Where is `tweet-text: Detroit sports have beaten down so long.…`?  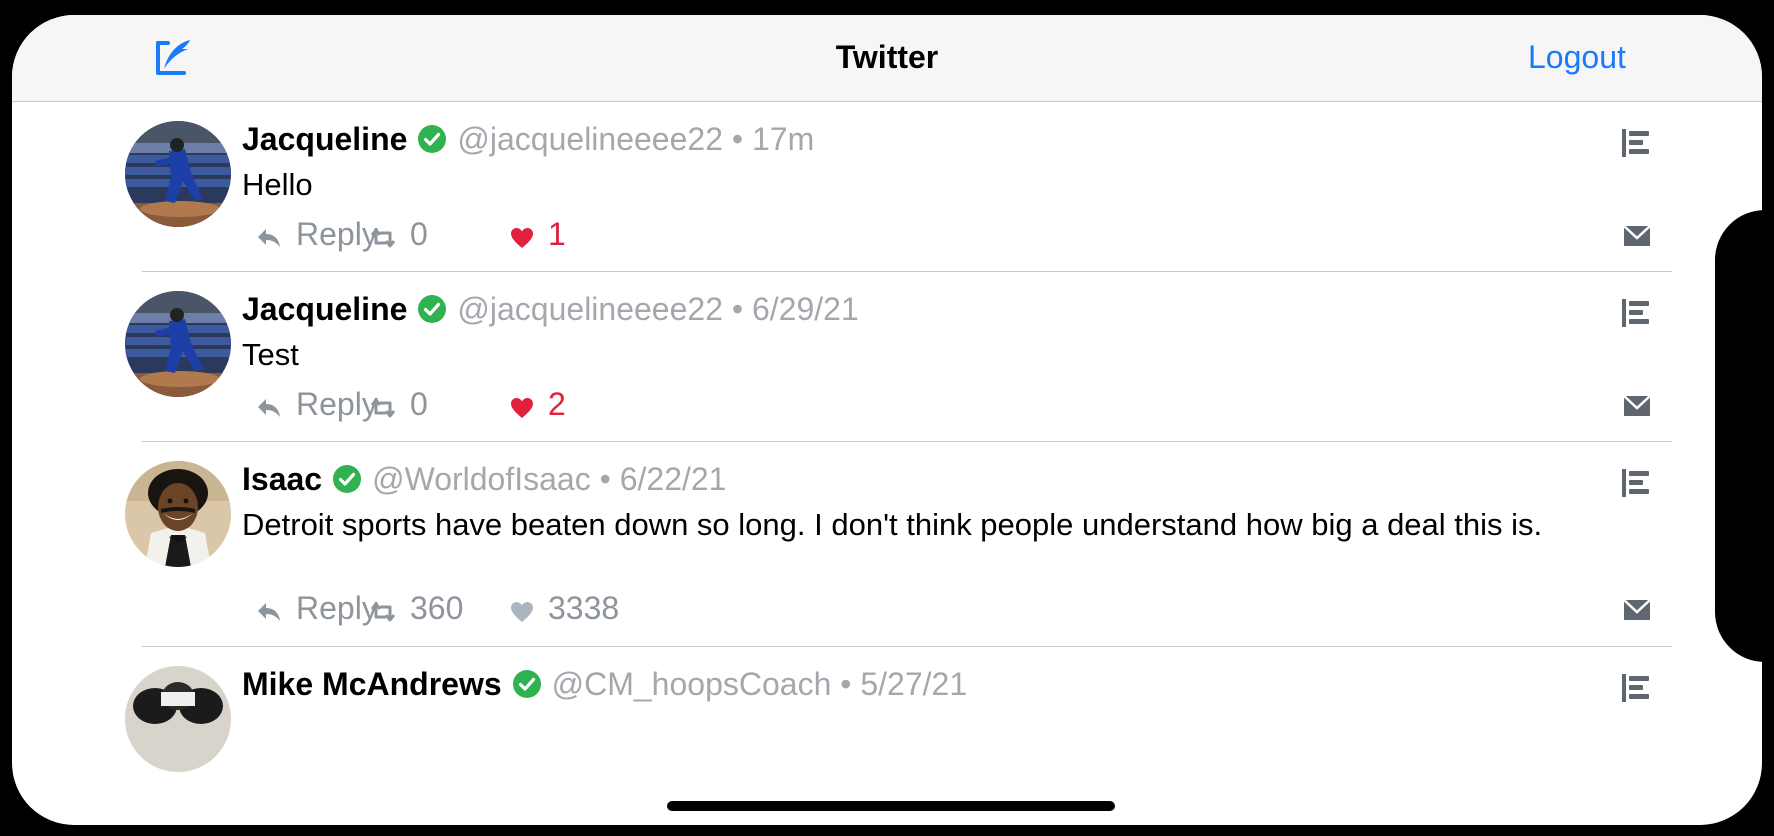 tweet-text: Detroit sports have beaten down so long.… is located at coordinates (892, 524).